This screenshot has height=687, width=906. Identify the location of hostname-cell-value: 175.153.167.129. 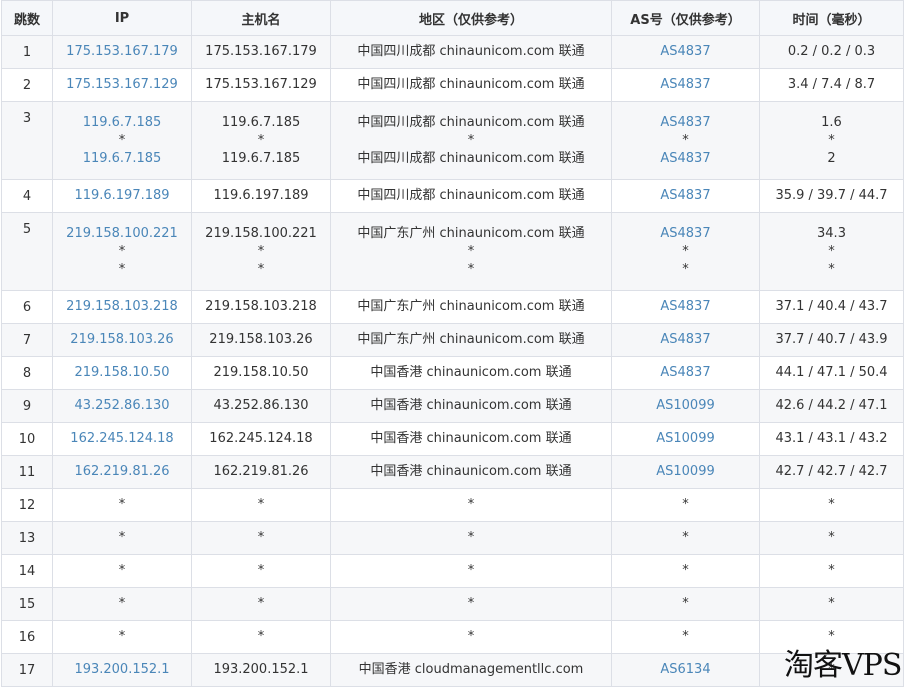
(261, 84).